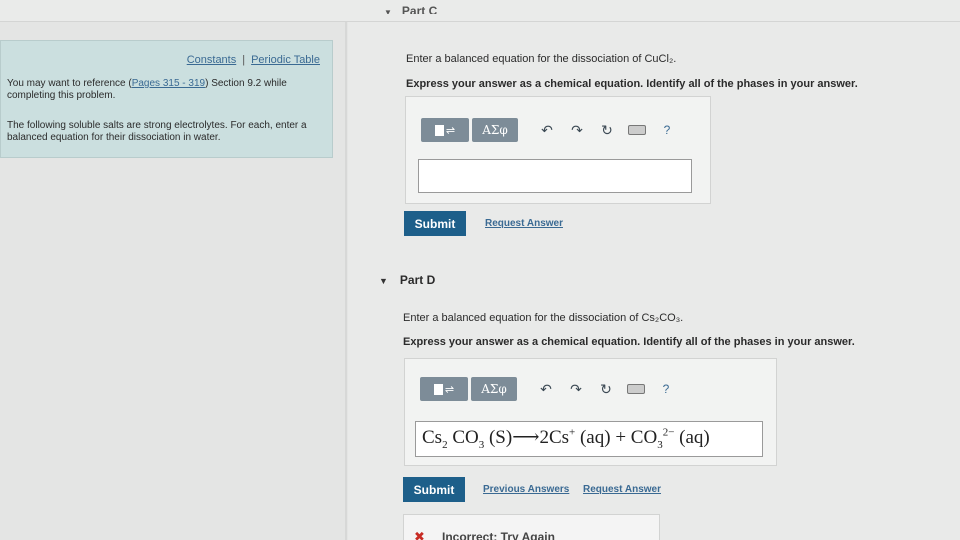 This screenshot has width=960, height=540. Describe the element at coordinates (383, 281) in the screenshot. I see `expand-triangle-icon: ▼` at that location.